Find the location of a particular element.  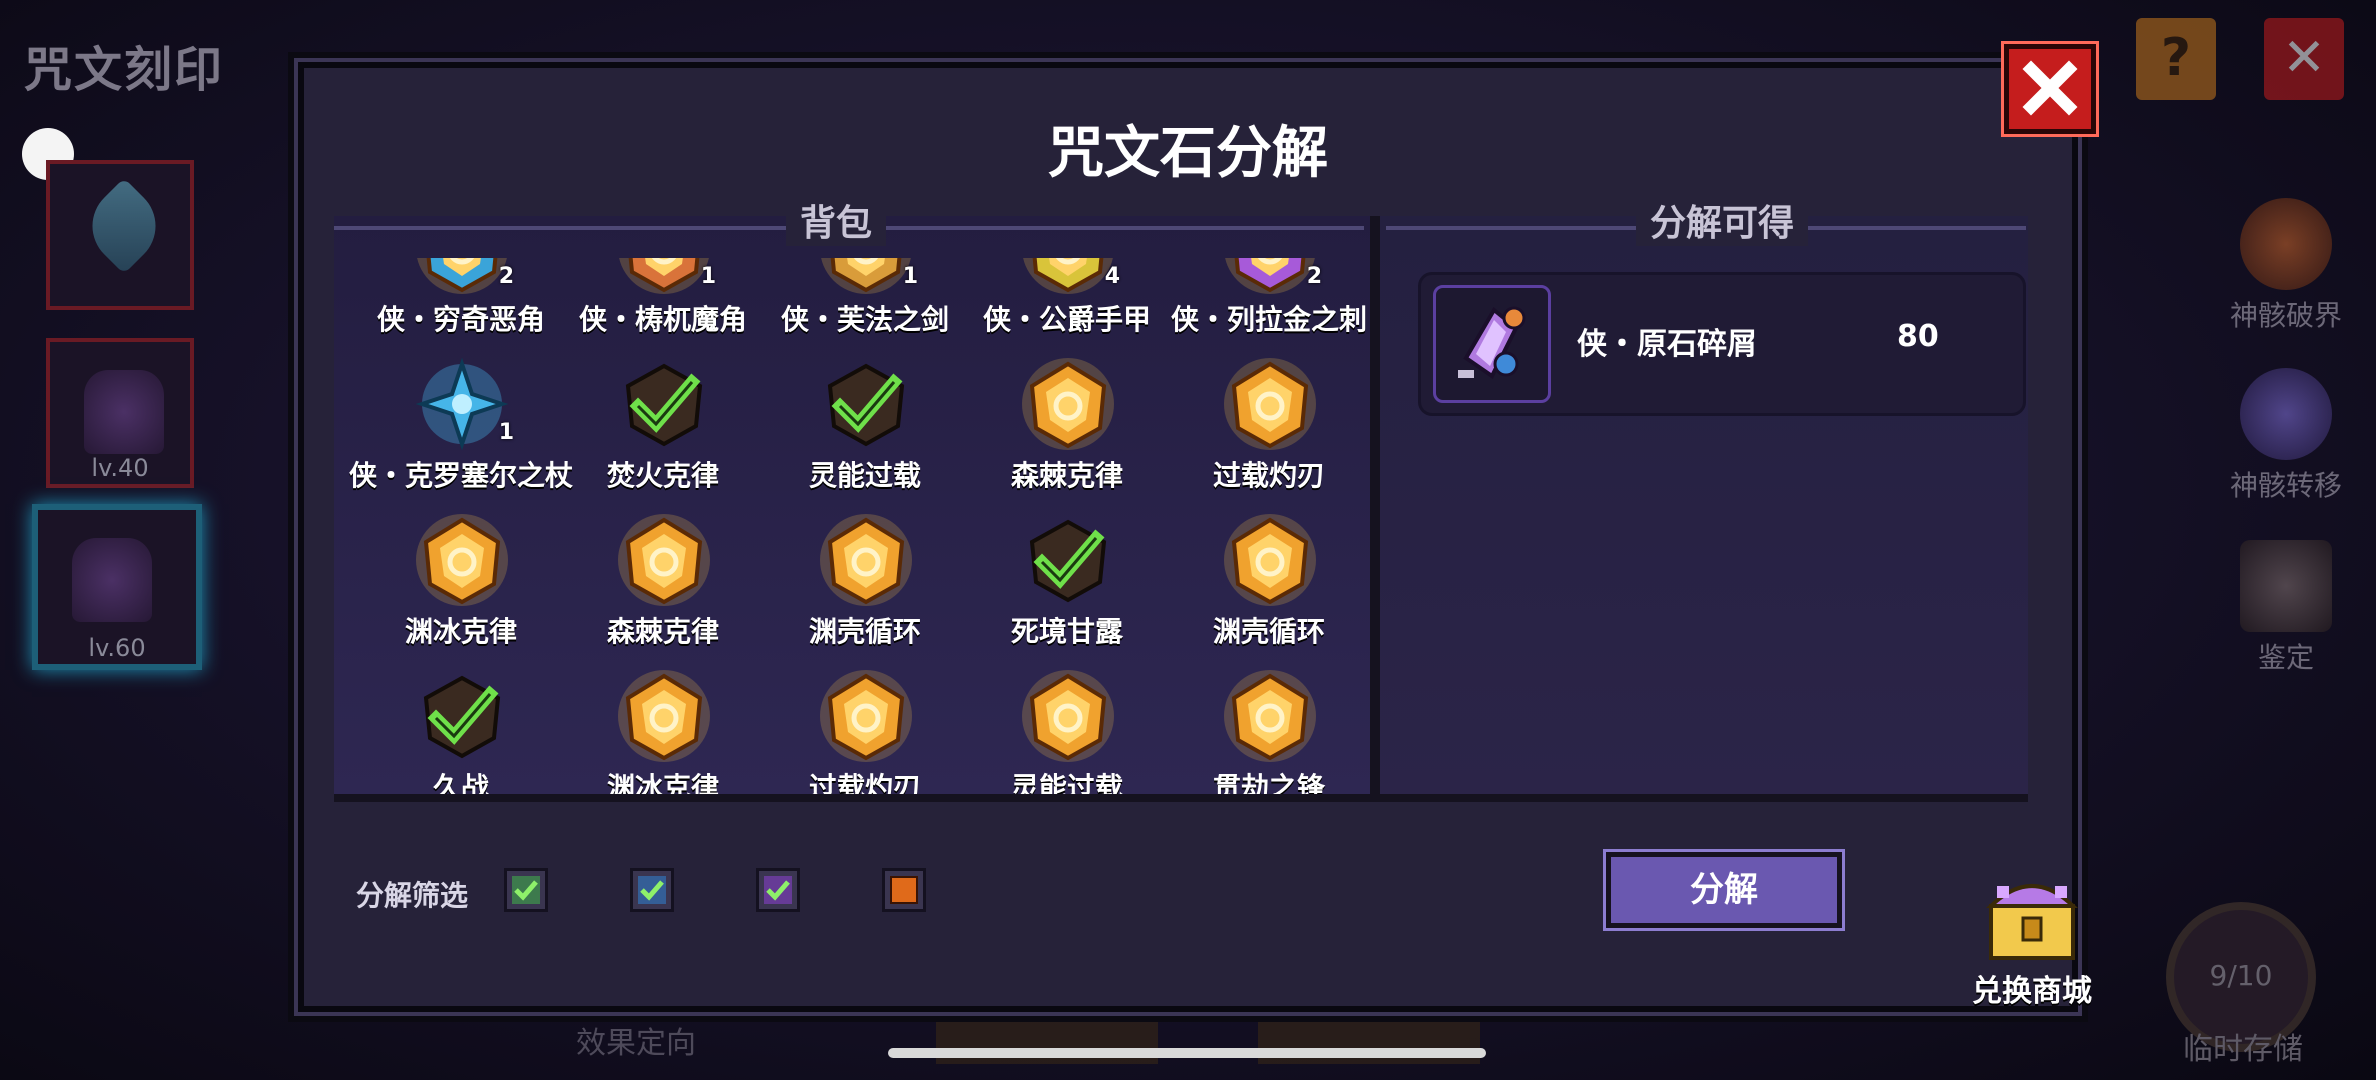

shop-label: 兑换商城 is located at coordinates (2032, 991).